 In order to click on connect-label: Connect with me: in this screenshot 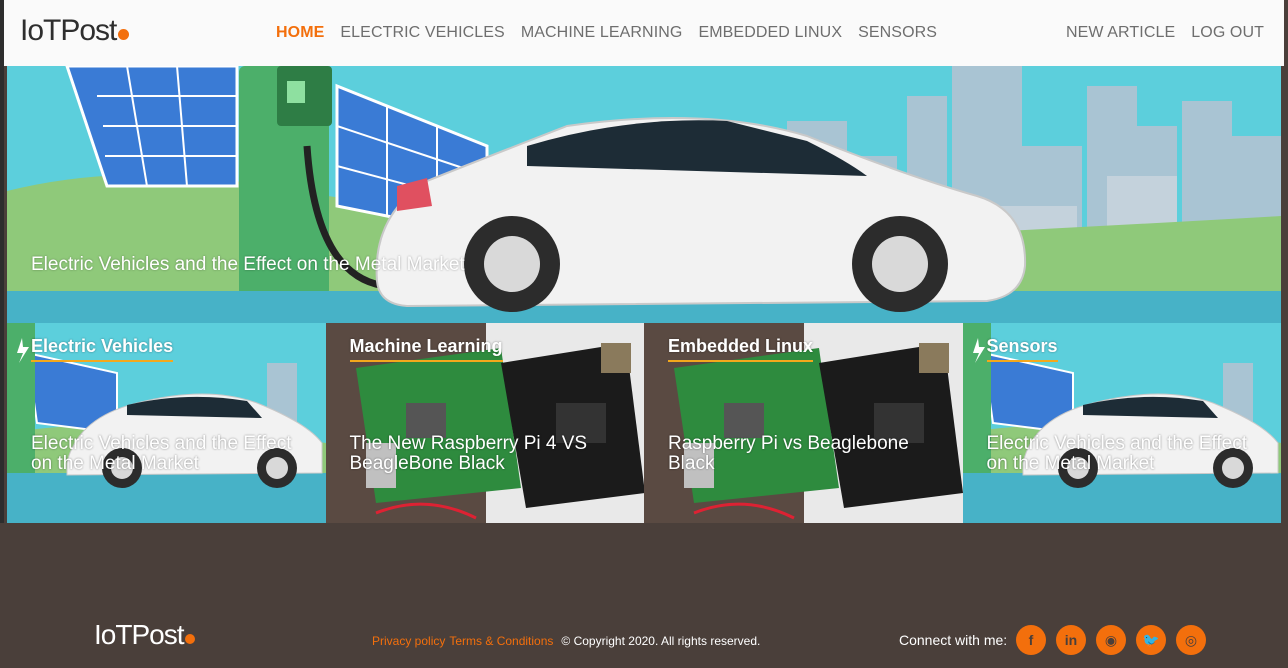, I will do `click(953, 640)`.